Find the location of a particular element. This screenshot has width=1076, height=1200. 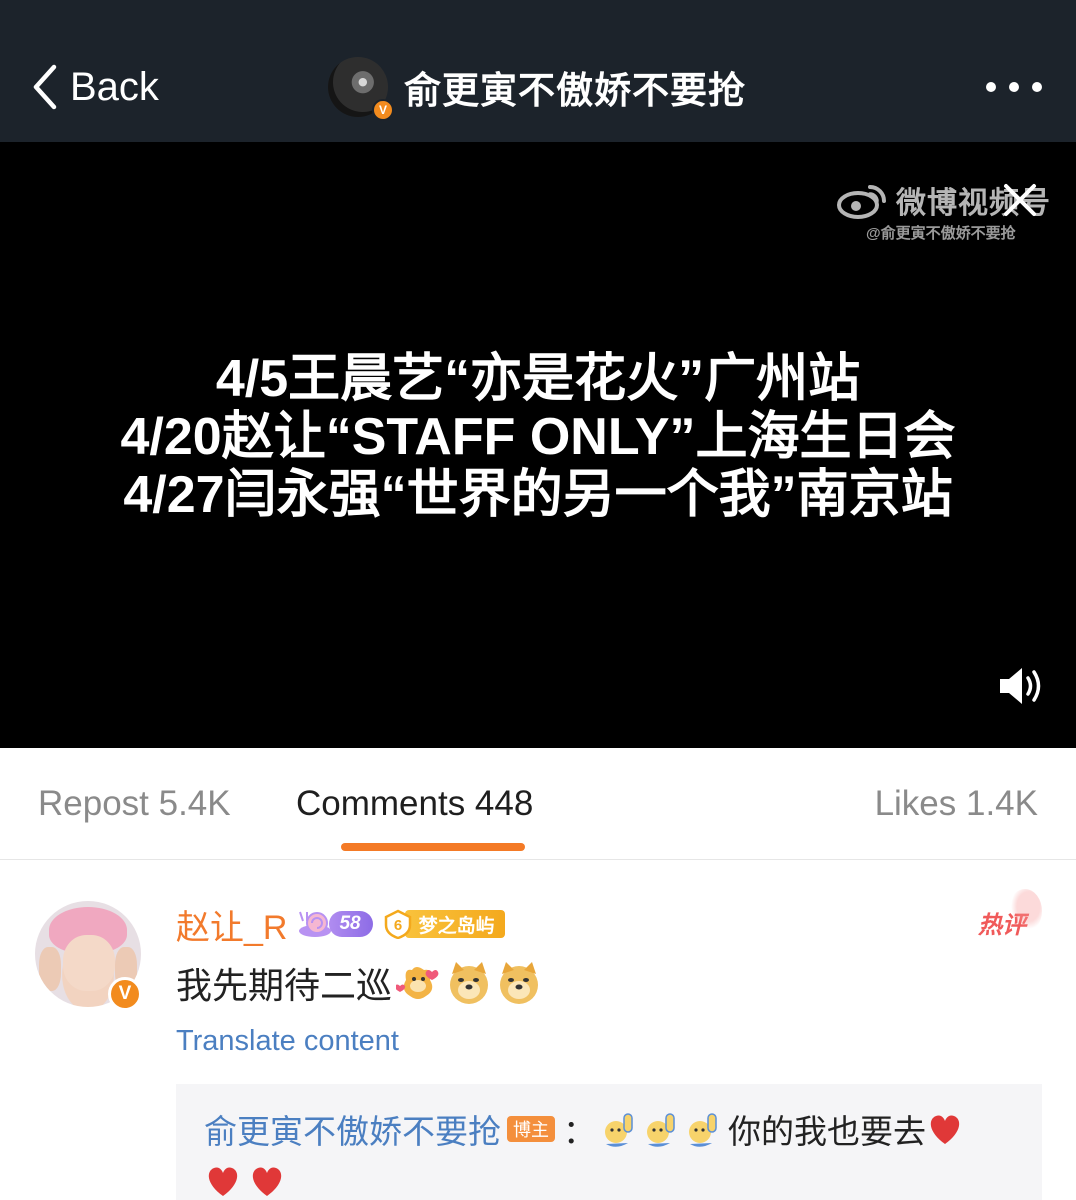

fan-group-badge: 6 梦之岛屿 is located at coordinates (444, 924).